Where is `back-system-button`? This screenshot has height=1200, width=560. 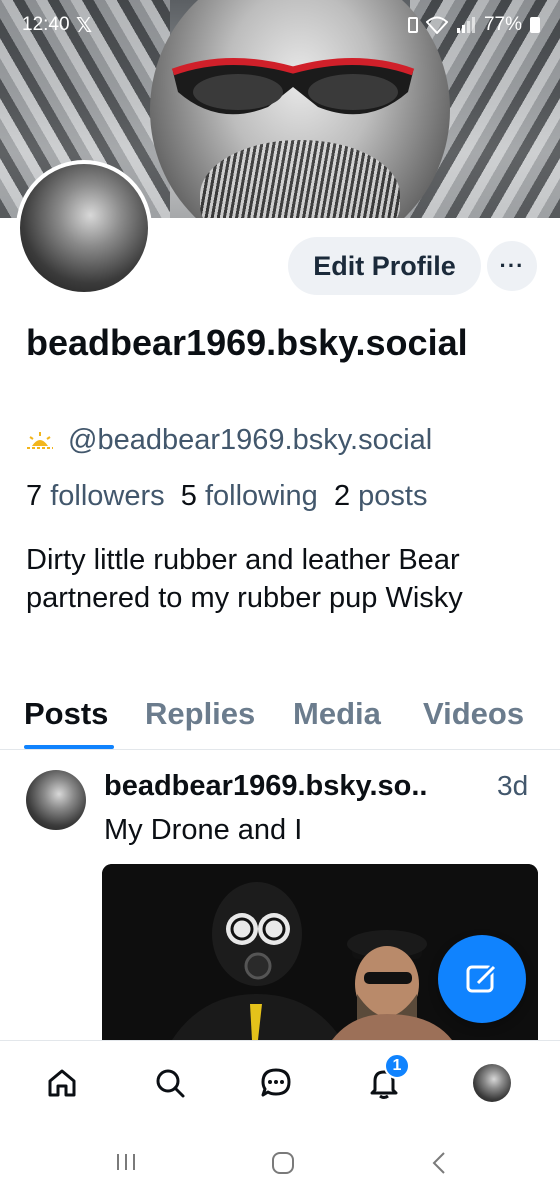
back-system-button is located at coordinates (439, 1166).